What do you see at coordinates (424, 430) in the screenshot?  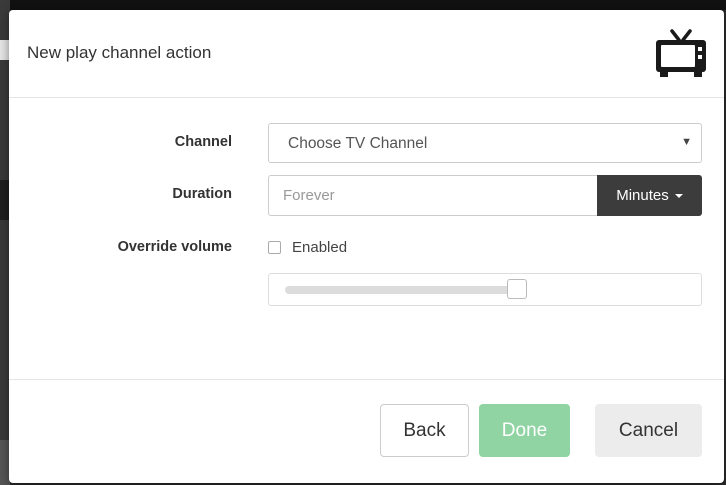 I see `back-button: Back` at bounding box center [424, 430].